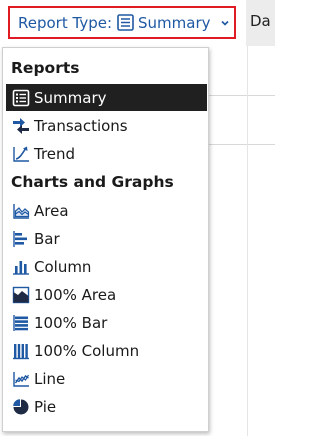  I want to click on area-chart-icon, so click(21, 211).